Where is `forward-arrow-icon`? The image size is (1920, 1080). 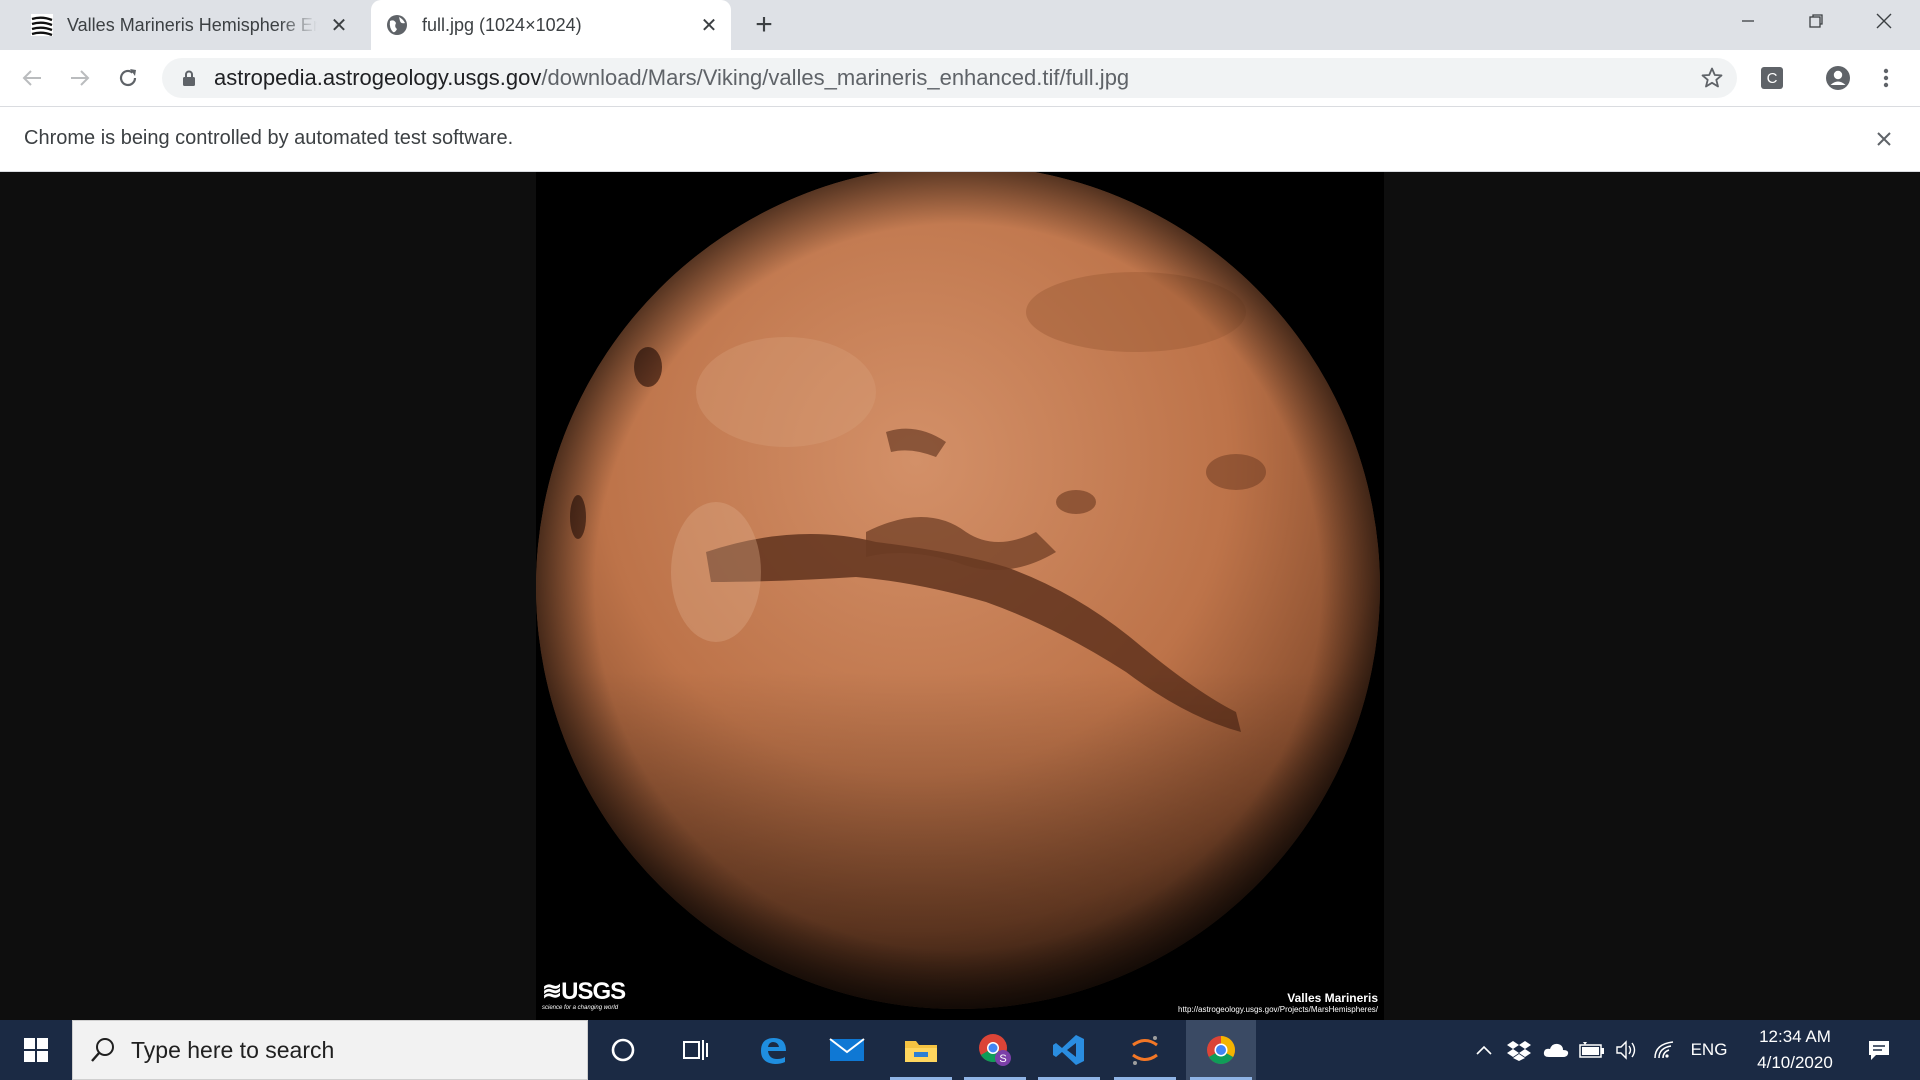 forward-arrow-icon is located at coordinates (80, 78).